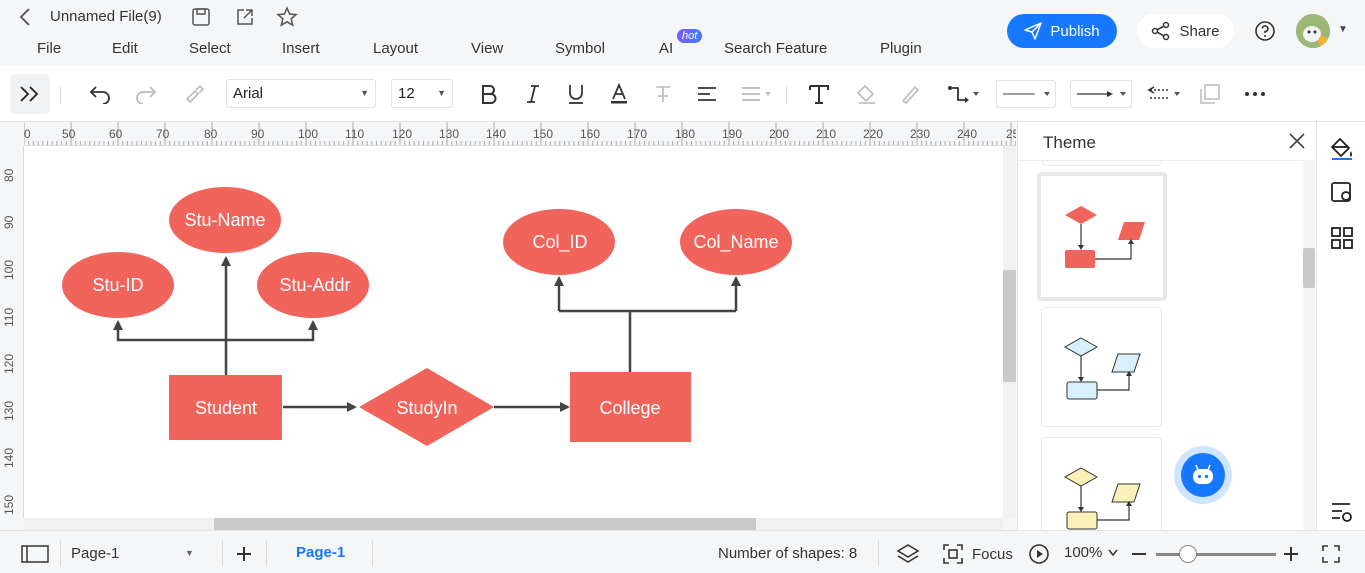  Describe the element at coordinates (395, 48) in the screenshot. I see `menu-layout: Layout` at that location.